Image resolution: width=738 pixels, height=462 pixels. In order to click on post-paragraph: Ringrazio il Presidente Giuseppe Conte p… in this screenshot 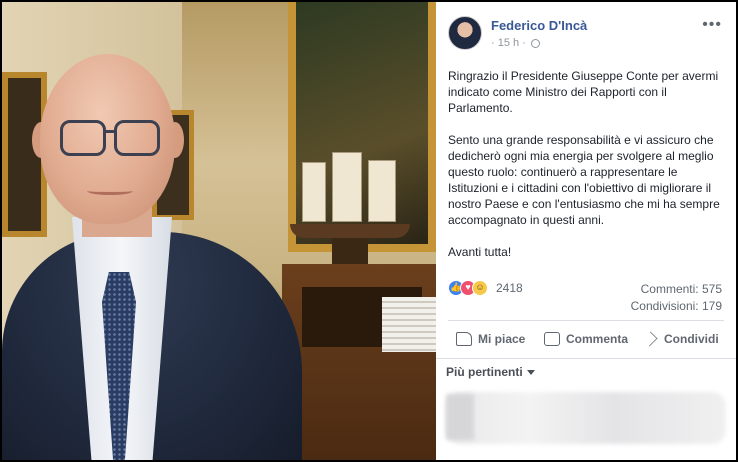, I will do `click(583, 92)`.